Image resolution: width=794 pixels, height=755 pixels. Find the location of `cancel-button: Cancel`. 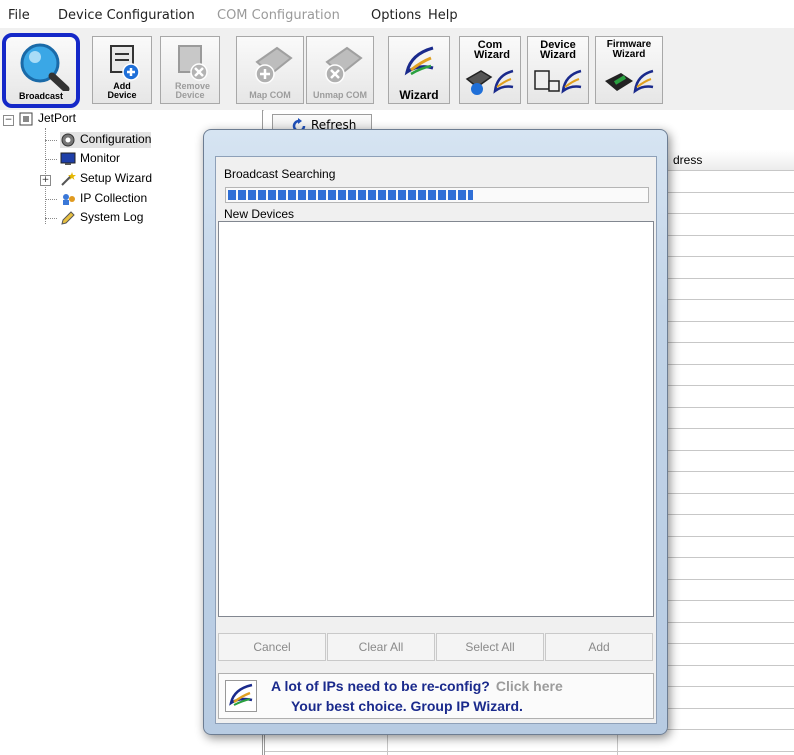

cancel-button: Cancel is located at coordinates (272, 647).